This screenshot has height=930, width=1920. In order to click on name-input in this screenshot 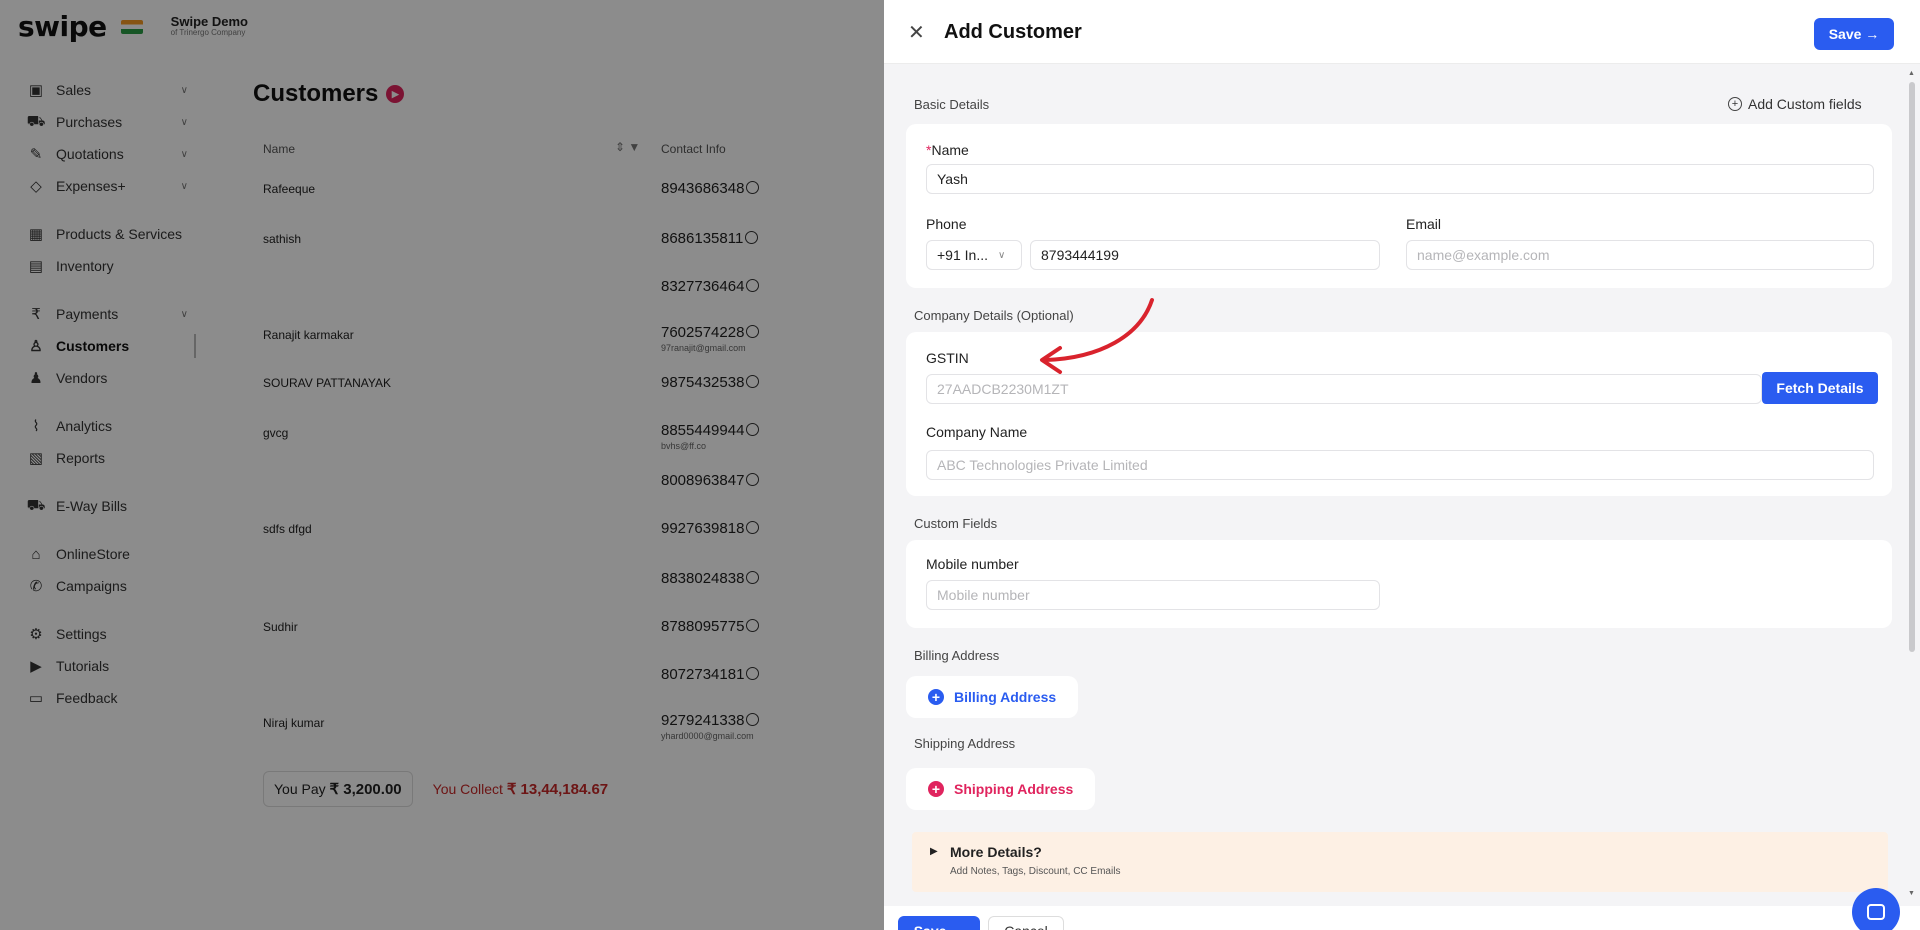, I will do `click(1400, 179)`.